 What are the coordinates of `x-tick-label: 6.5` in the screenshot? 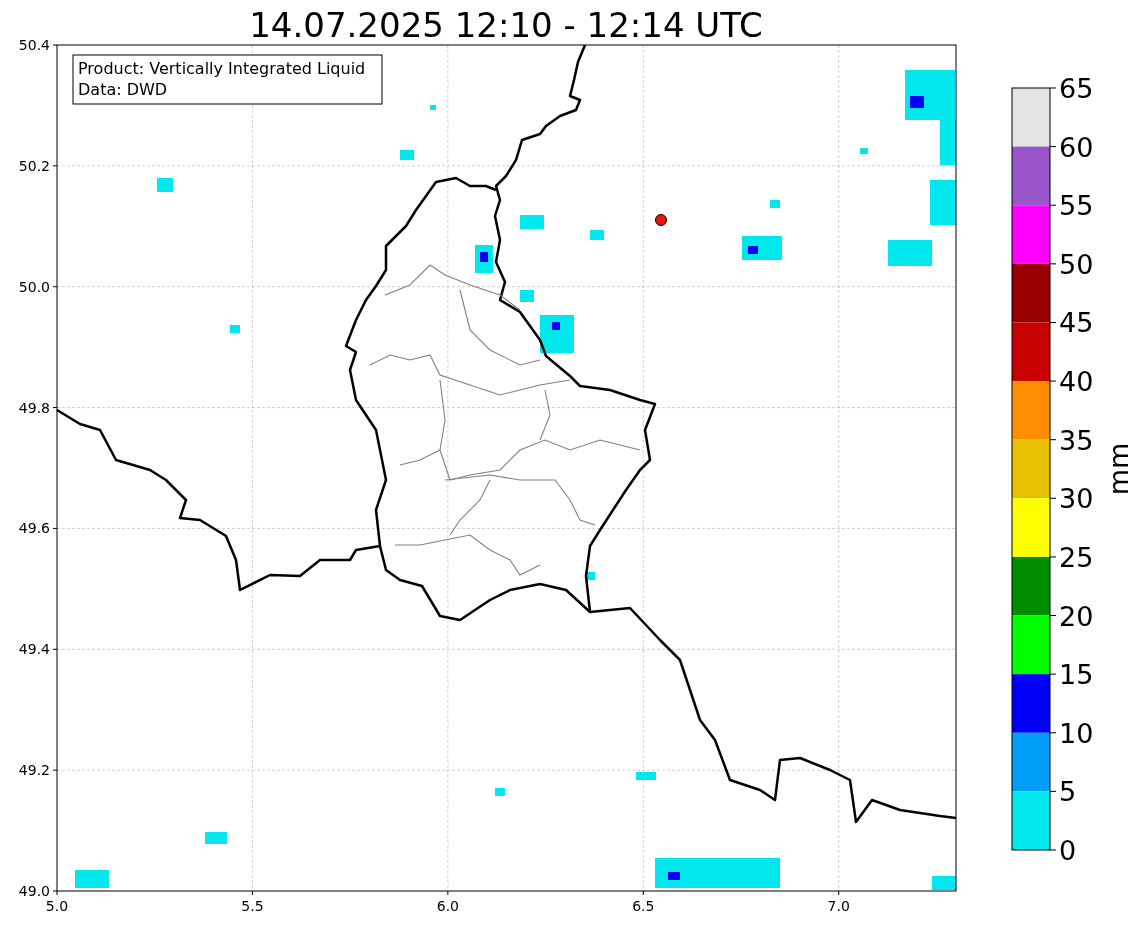 It's located at (643, 906).